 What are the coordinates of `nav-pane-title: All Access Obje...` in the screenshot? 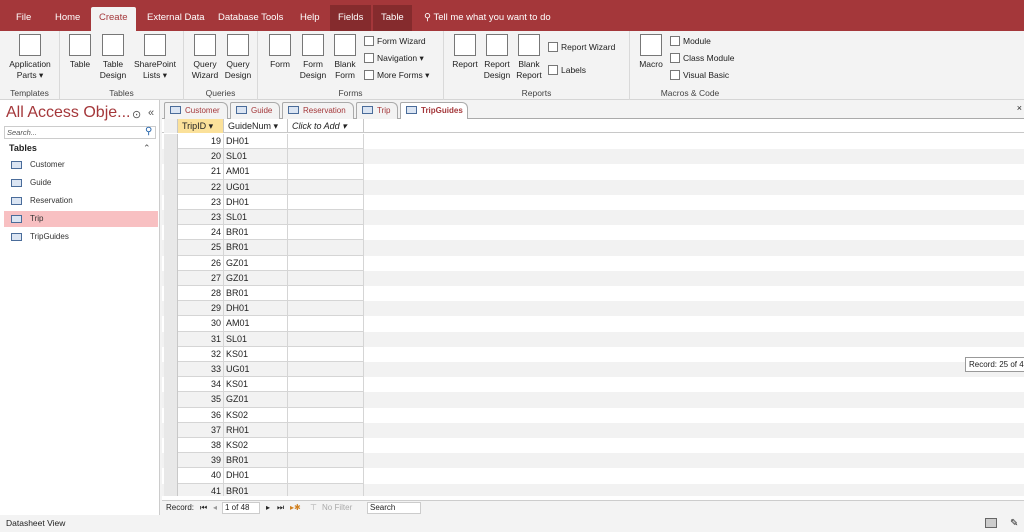 It's located at (68, 113).